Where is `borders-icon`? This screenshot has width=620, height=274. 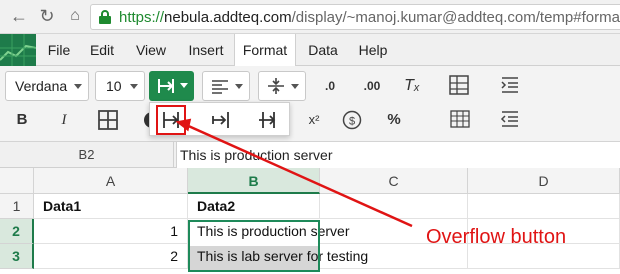 borders-icon is located at coordinates (108, 120).